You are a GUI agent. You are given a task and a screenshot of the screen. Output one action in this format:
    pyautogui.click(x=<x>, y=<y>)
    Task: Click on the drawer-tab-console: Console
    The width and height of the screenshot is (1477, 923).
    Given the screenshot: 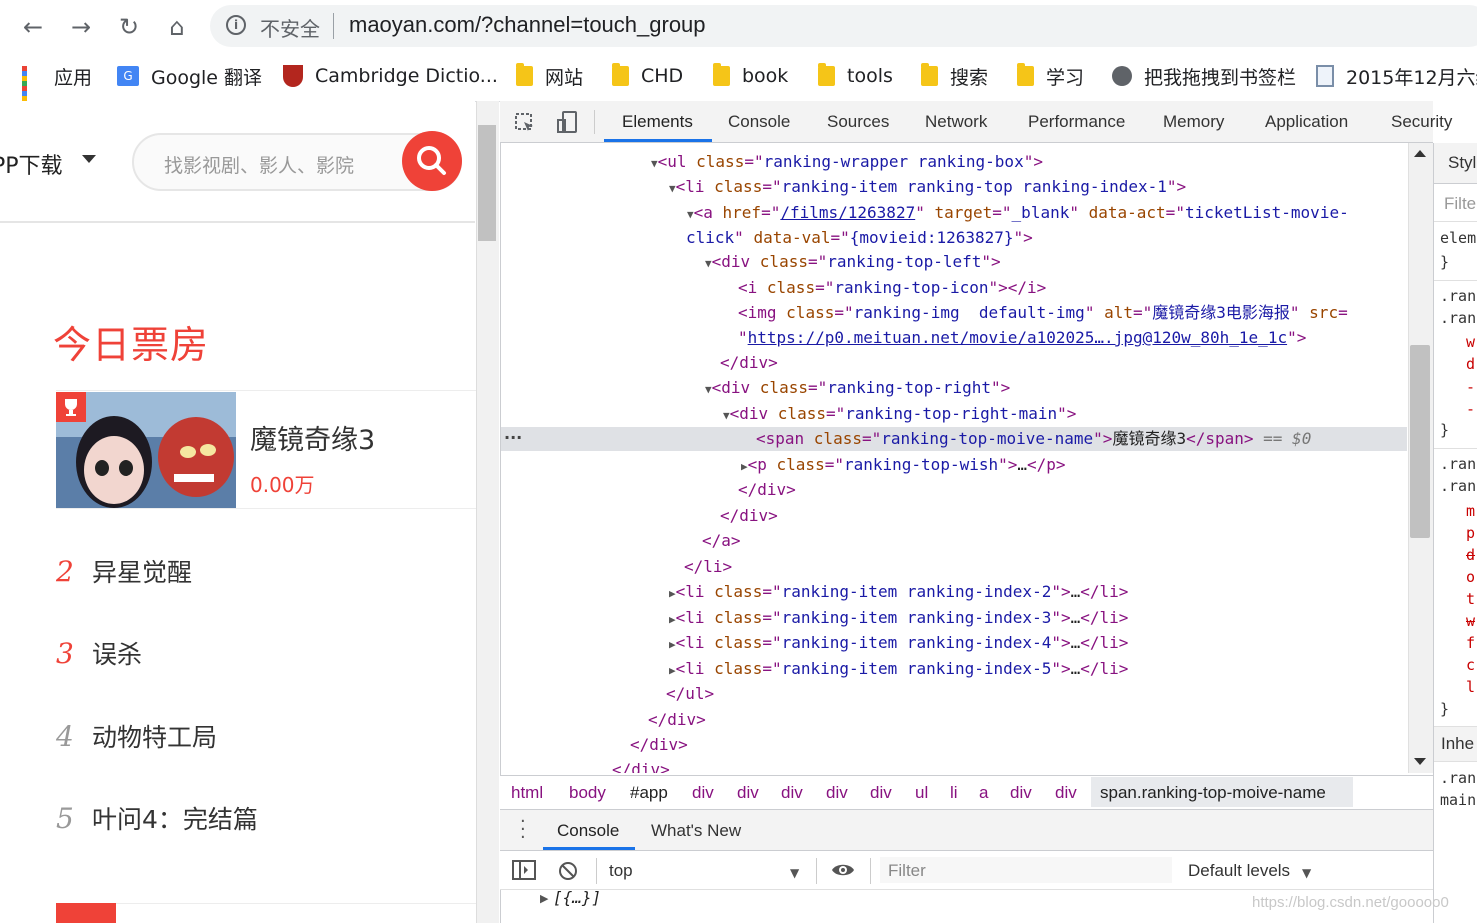 What is the action you would take?
    pyautogui.click(x=588, y=831)
    